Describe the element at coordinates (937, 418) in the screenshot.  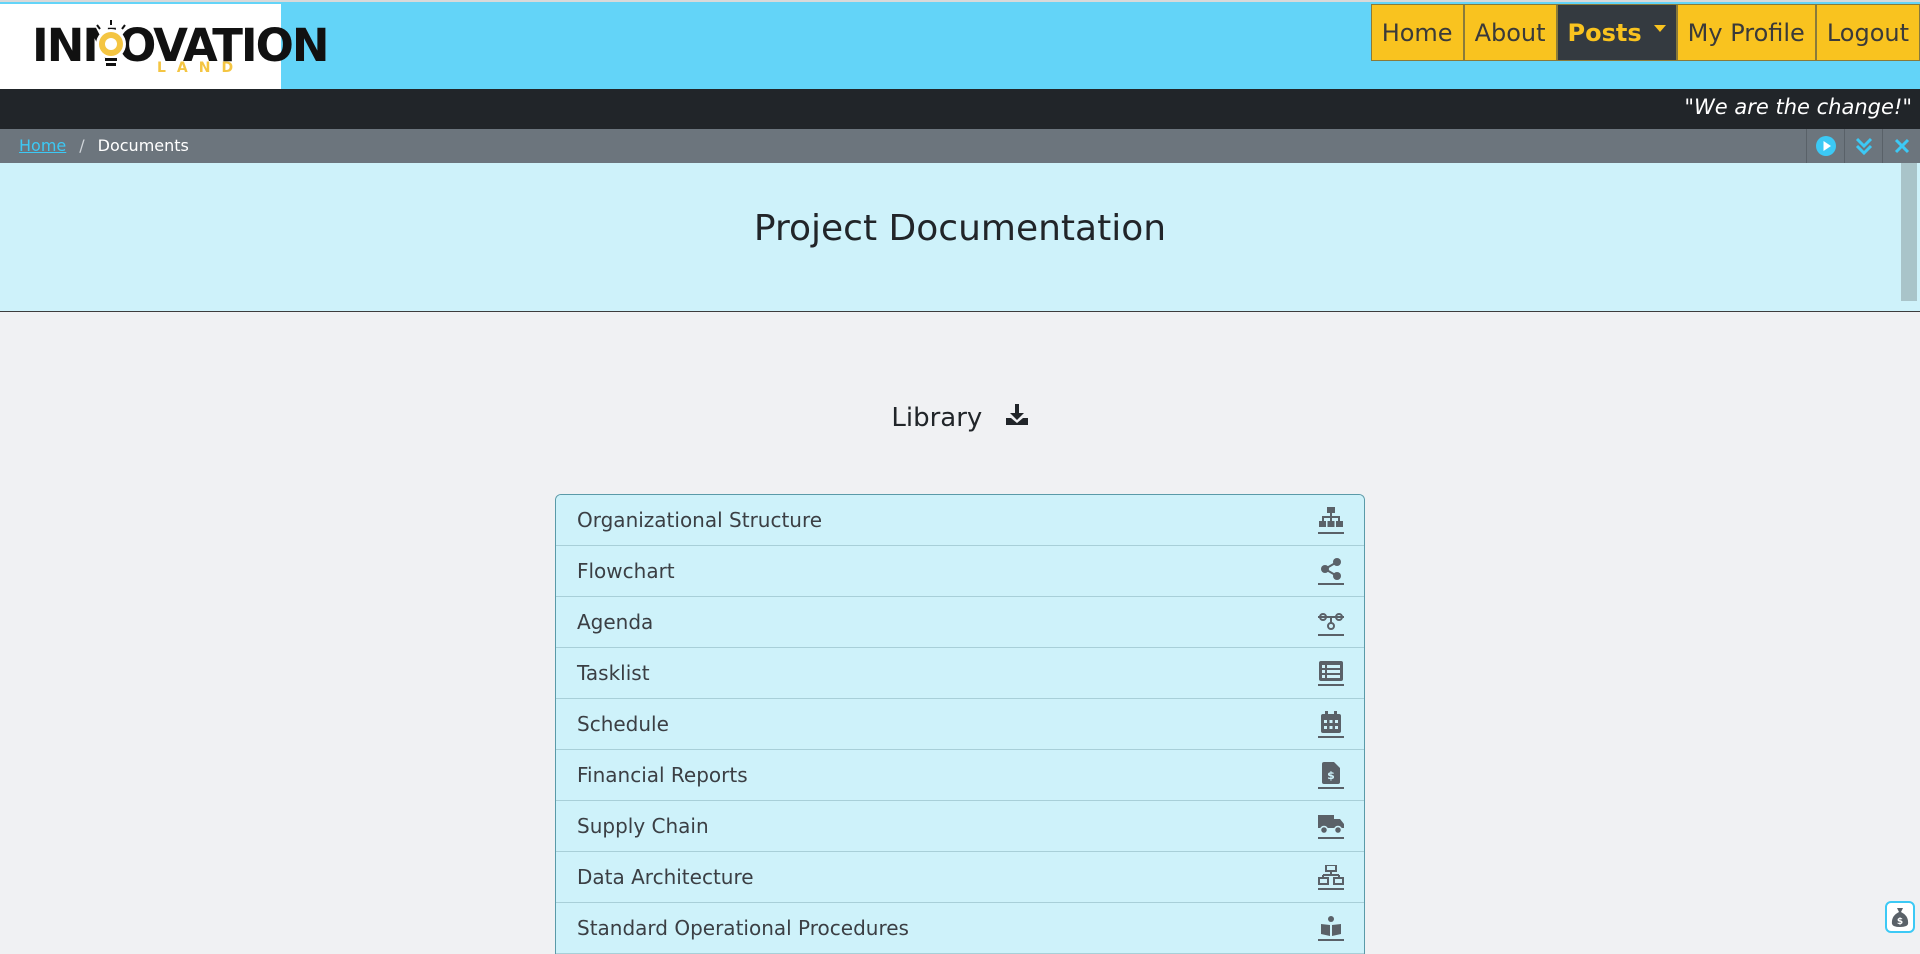
I see `library-title: Library` at that location.